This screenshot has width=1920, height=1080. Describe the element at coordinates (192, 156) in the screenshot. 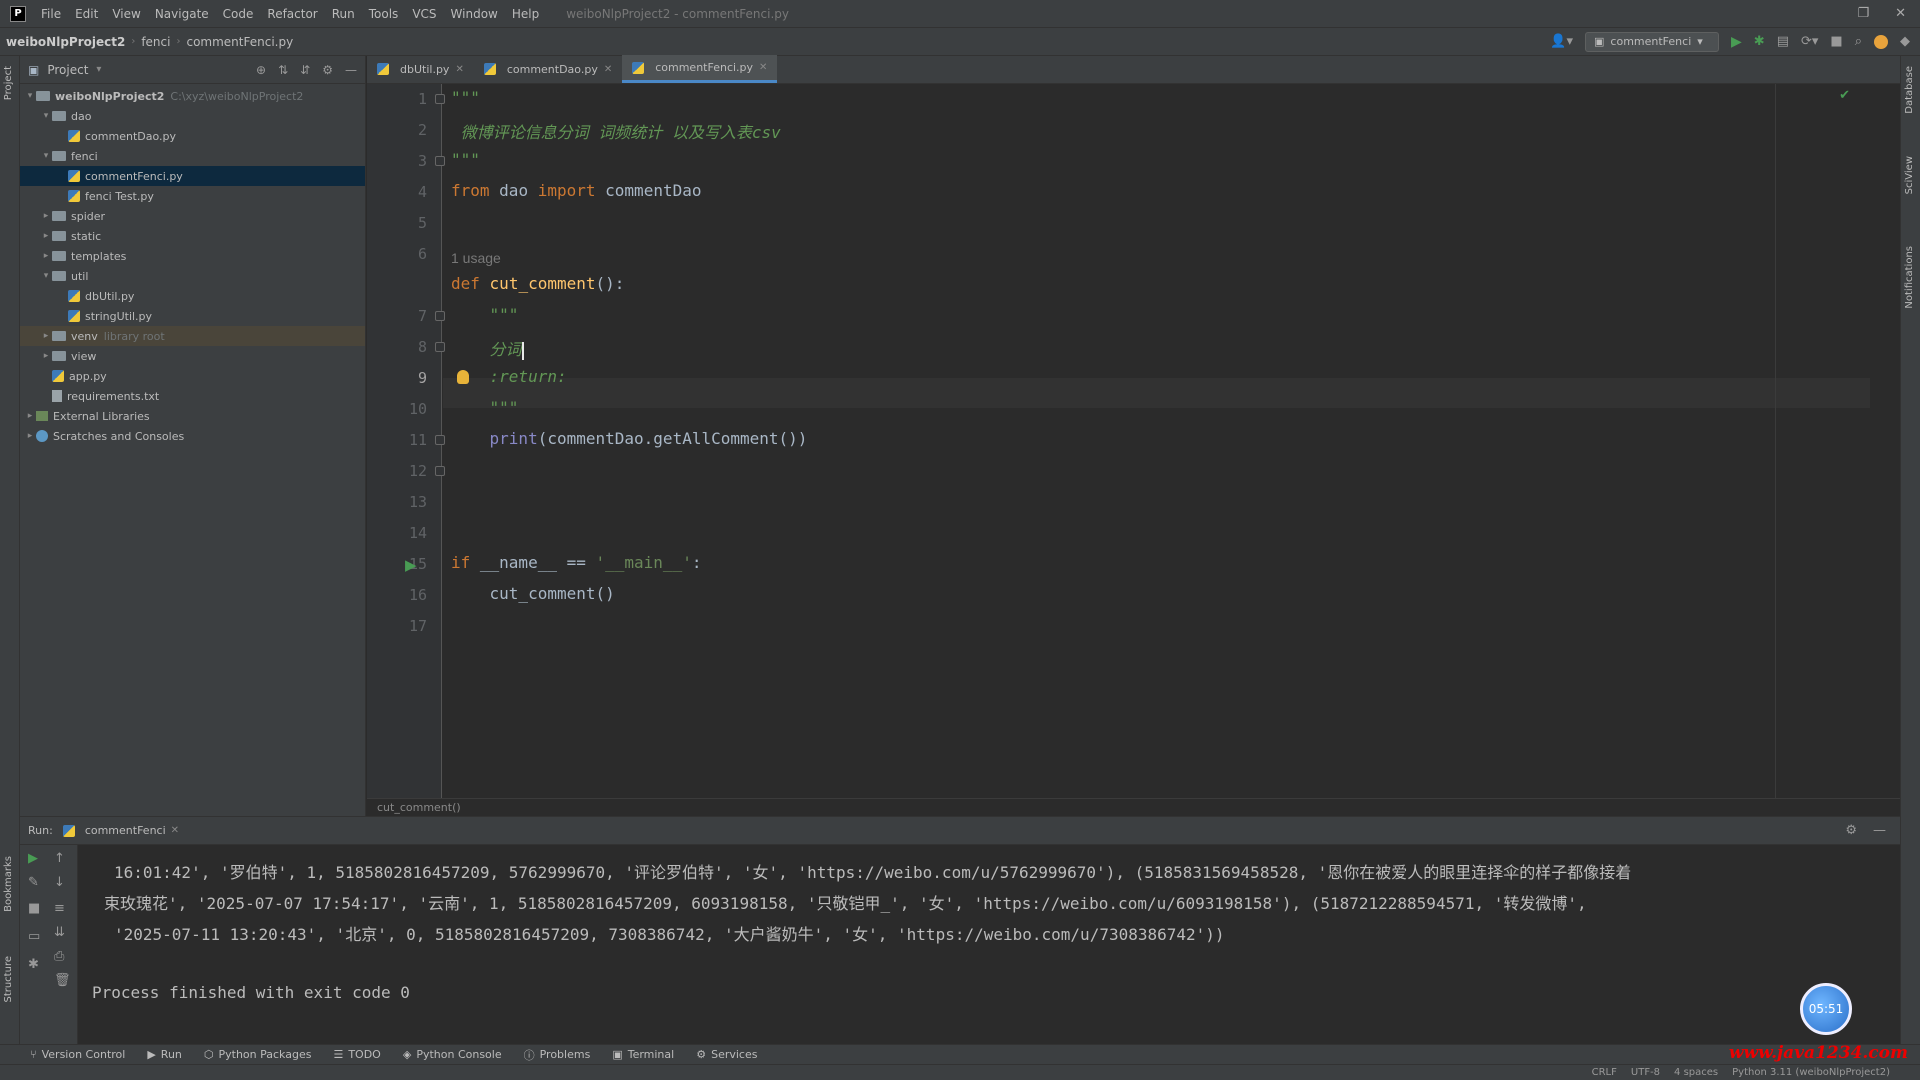

I see `tree-item: ▾ fenci` at that location.